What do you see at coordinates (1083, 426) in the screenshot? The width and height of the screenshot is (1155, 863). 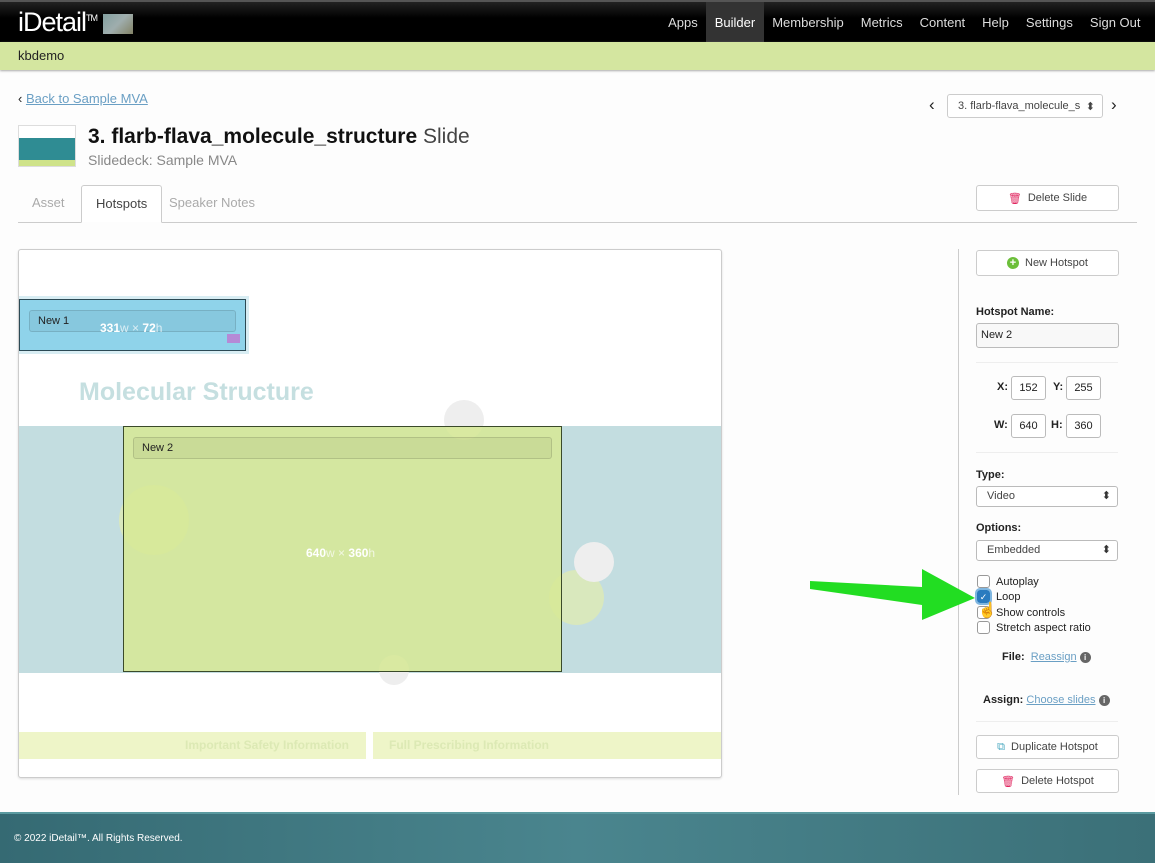 I see `h-input: 360` at bounding box center [1083, 426].